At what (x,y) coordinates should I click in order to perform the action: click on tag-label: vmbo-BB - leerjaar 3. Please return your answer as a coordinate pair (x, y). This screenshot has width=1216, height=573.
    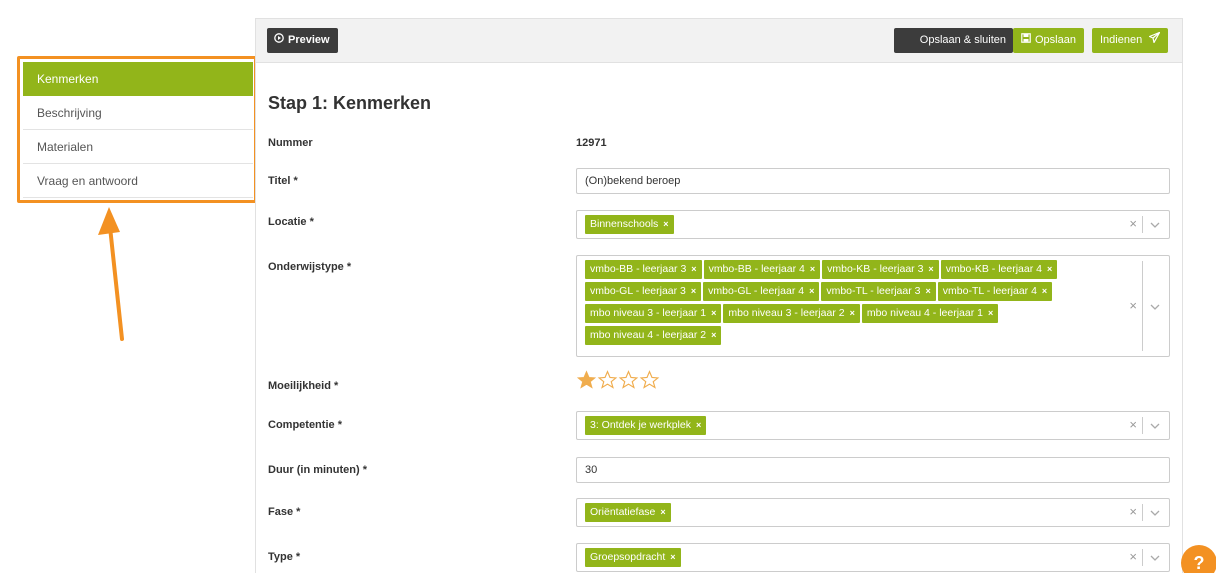
    Looking at the image, I should click on (638, 269).